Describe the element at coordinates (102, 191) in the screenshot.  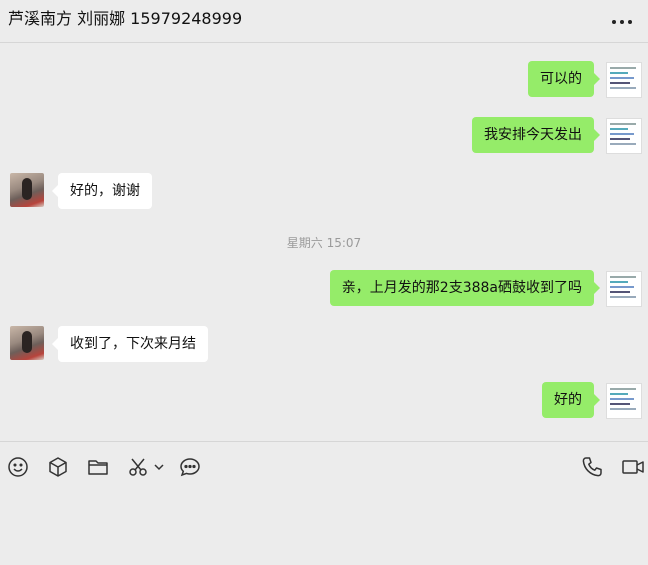
I see `message-bubble-incoming: 好的，谢谢` at that location.